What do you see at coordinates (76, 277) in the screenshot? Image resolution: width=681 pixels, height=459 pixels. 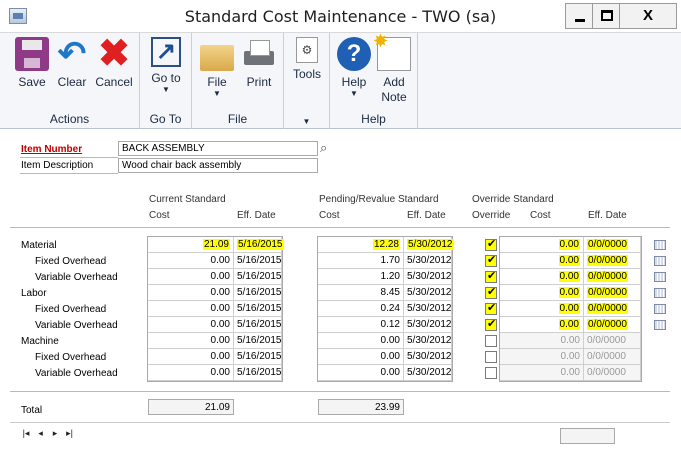 I see `row-label-variable-overhead: Variable Overhead` at bounding box center [76, 277].